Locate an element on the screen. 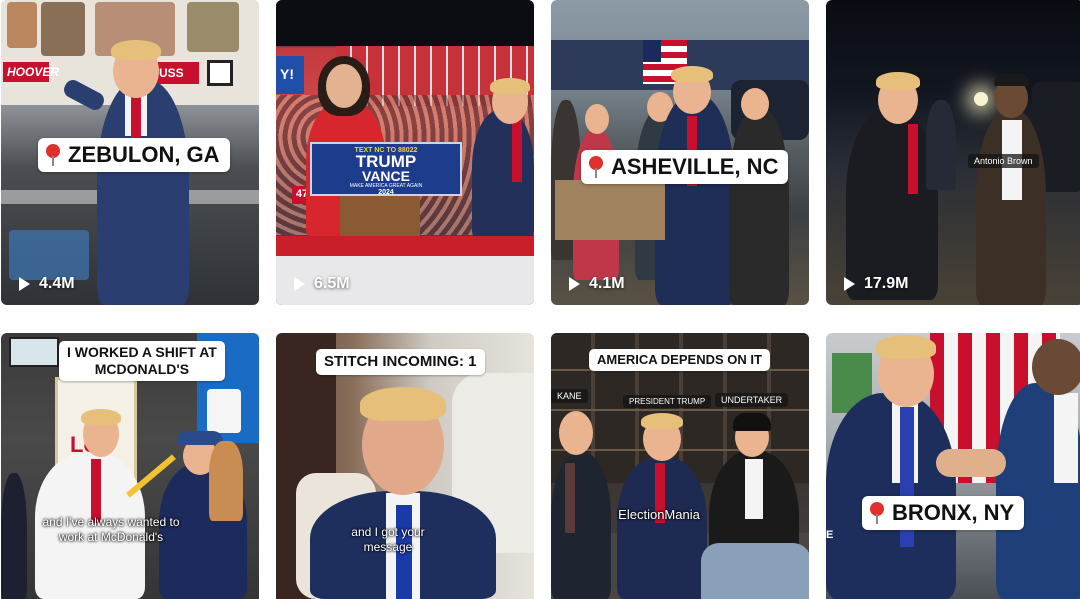 This screenshot has width=1080, height=599. video-tile-4: Antonio Brown 17.9M is located at coordinates (953, 152).